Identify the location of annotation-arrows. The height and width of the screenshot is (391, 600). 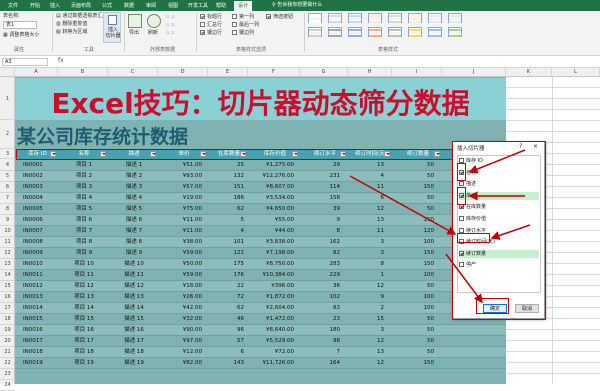
(440, 226).